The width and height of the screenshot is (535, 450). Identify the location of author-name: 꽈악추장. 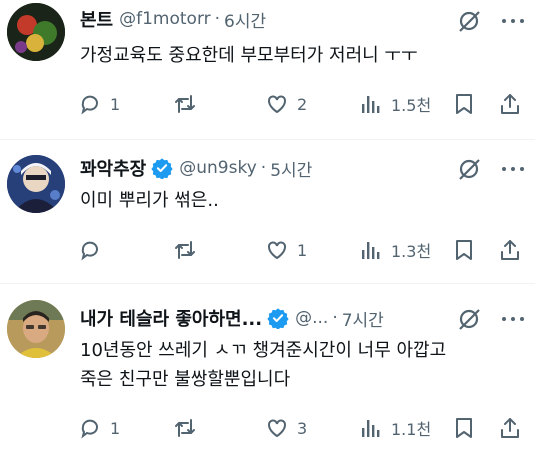
(113, 168).